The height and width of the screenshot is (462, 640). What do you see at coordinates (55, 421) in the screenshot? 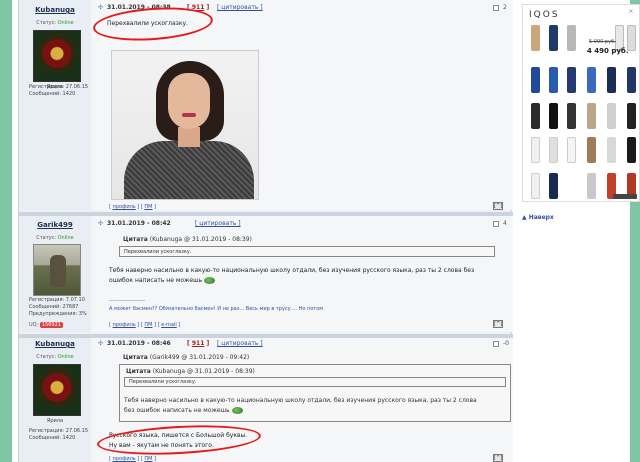
I see `avatar-caption: Ярила` at bounding box center [55, 421].